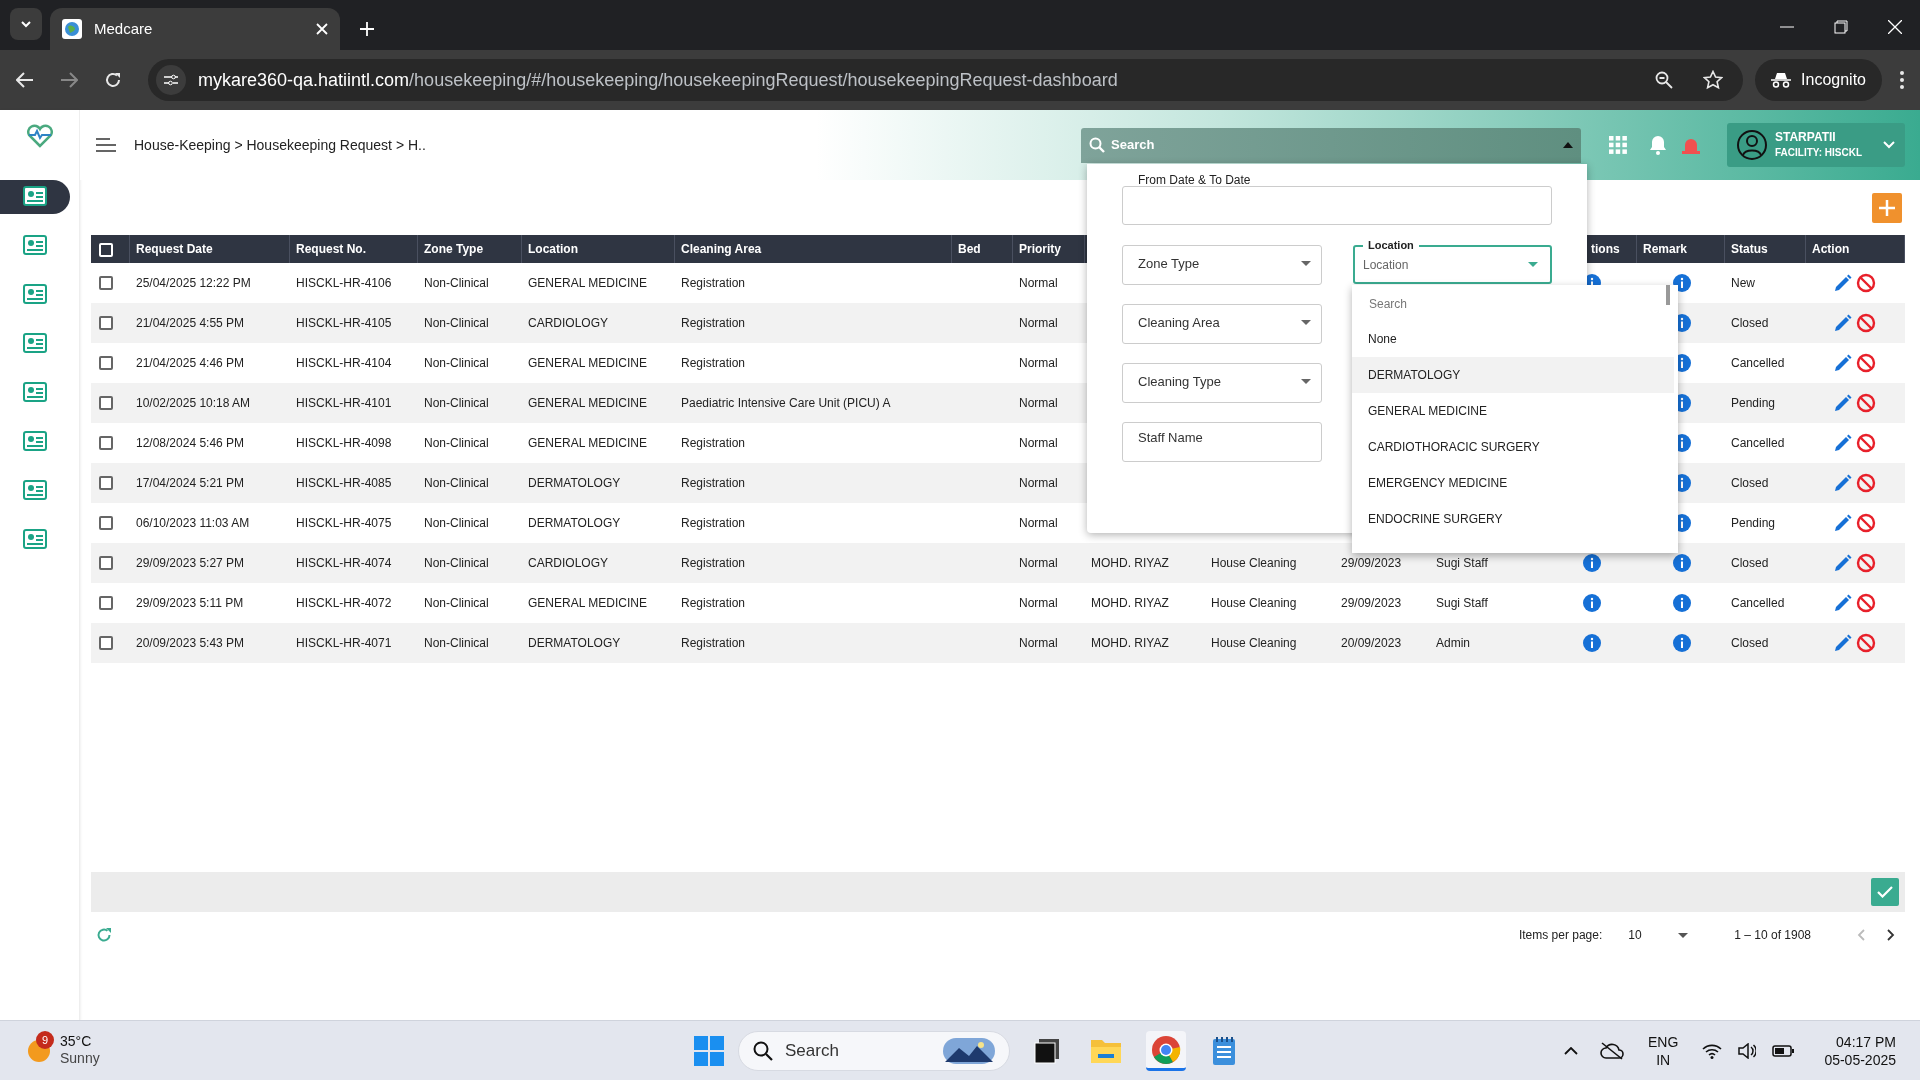  What do you see at coordinates (1772, 935) in the screenshot?
I see `page-range: 1 – 10 of 1908` at bounding box center [1772, 935].